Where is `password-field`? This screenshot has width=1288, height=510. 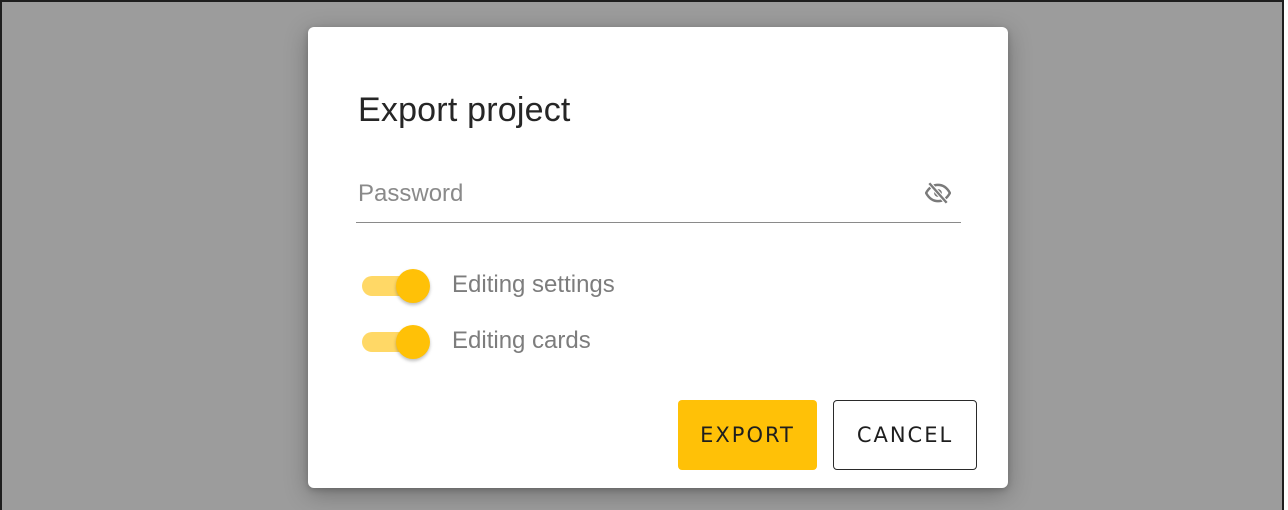
password-field is located at coordinates (658, 197).